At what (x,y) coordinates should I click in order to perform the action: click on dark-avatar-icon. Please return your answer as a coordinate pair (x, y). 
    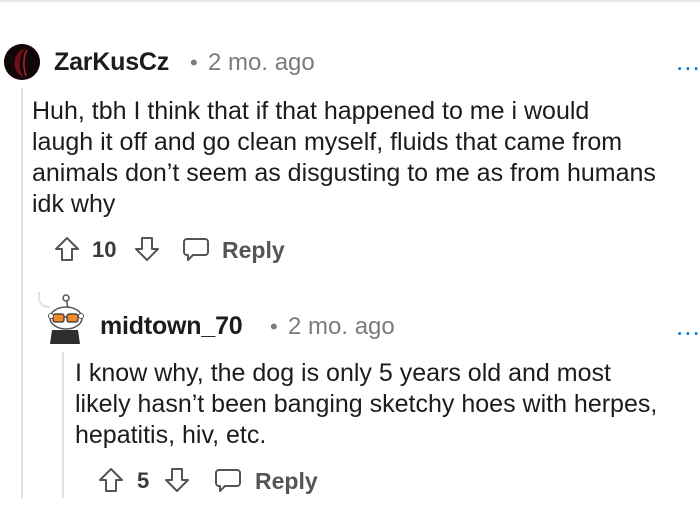
    Looking at the image, I should click on (22, 62).